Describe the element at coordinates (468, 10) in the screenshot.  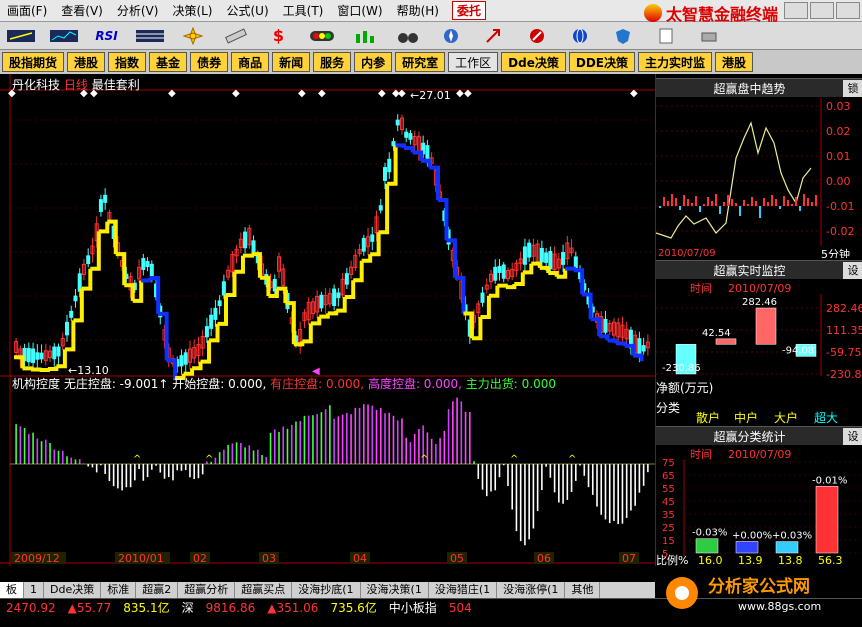
I see `trade-button: 委托` at that location.